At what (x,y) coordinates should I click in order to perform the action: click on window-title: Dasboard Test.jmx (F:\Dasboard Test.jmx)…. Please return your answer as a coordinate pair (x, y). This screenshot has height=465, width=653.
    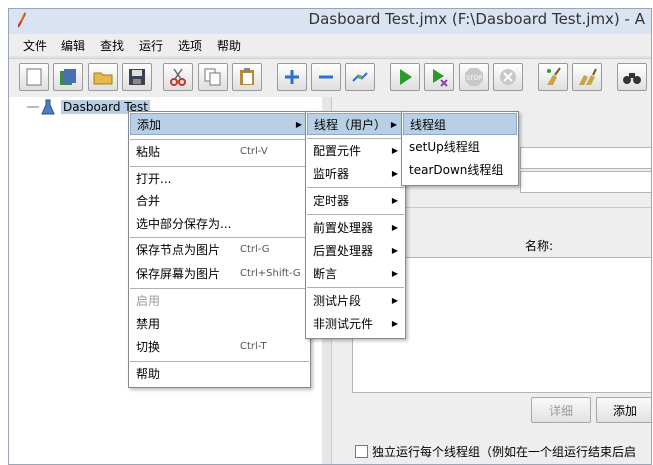
    Looking at the image, I should click on (476, 19).